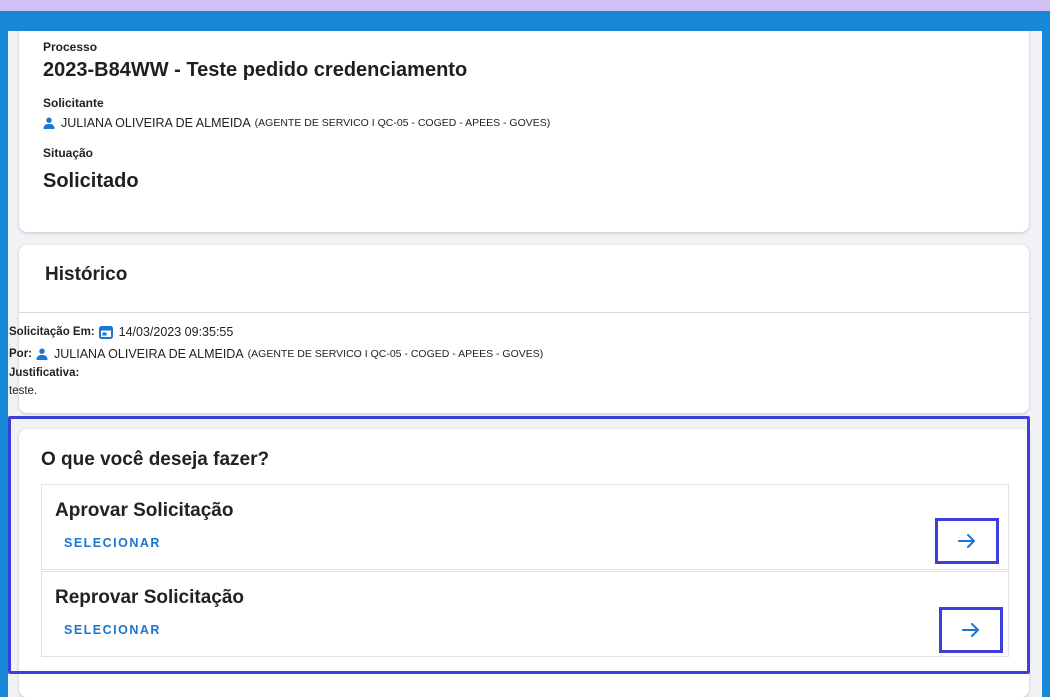 Image resolution: width=1050 pixels, height=697 pixels. Describe the element at coordinates (70, 47) in the screenshot. I see `processo-label: Processo` at that location.